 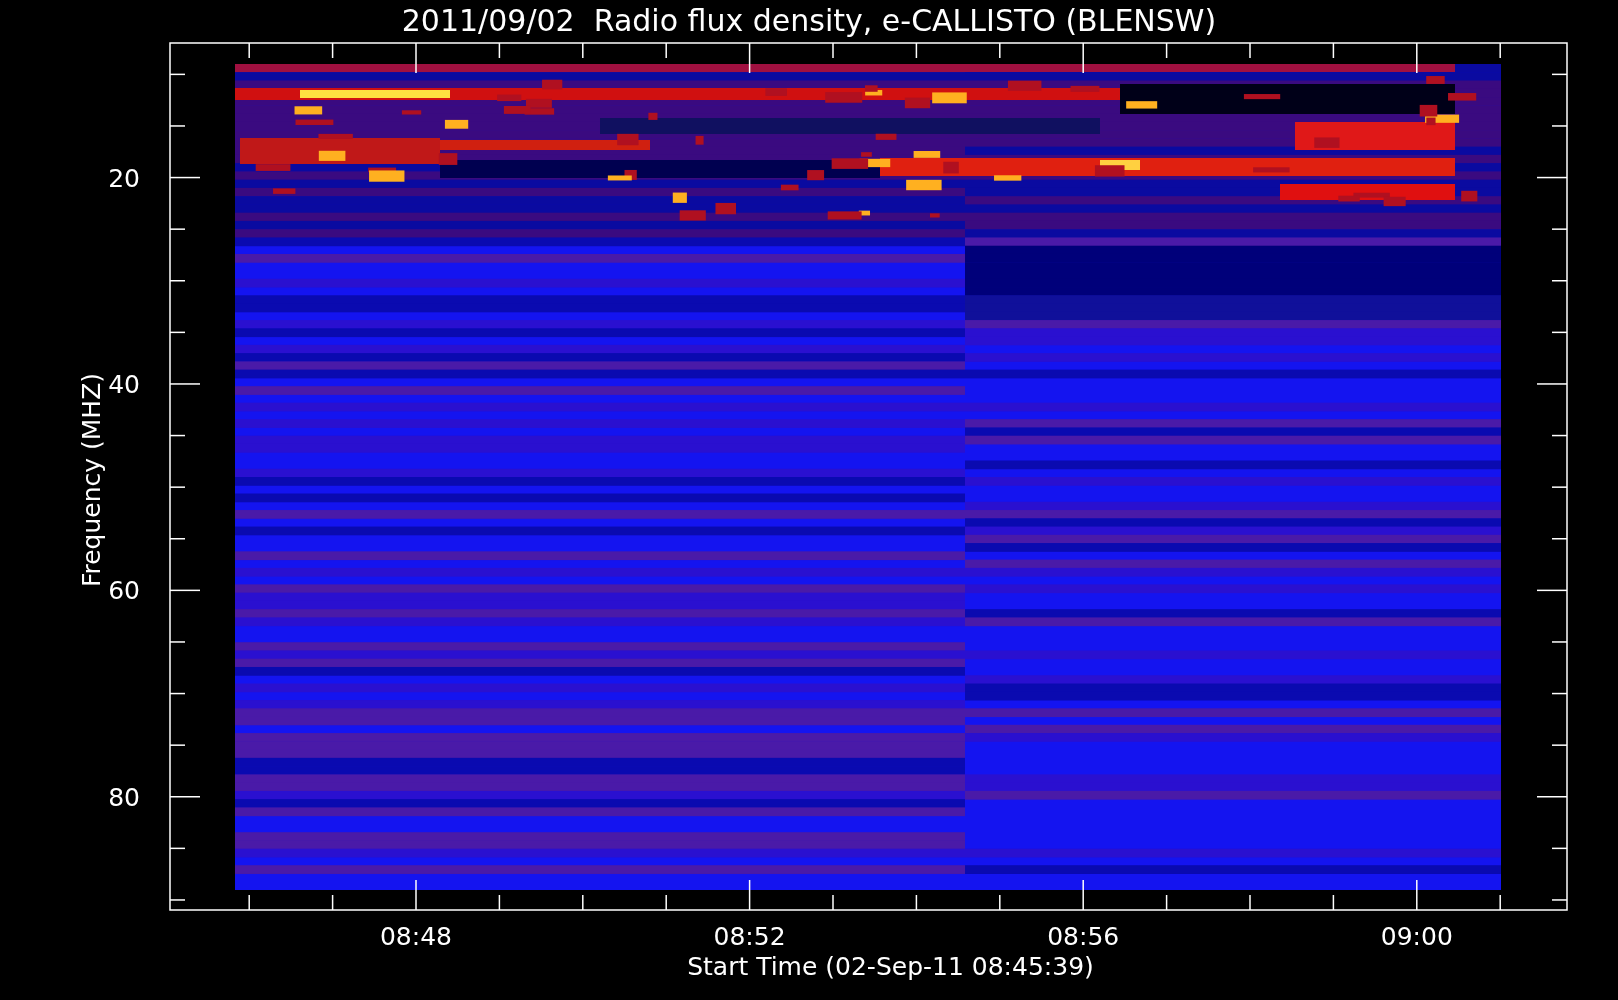 What do you see at coordinates (124, 384) in the screenshot?
I see `y-tick-label: 40` at bounding box center [124, 384].